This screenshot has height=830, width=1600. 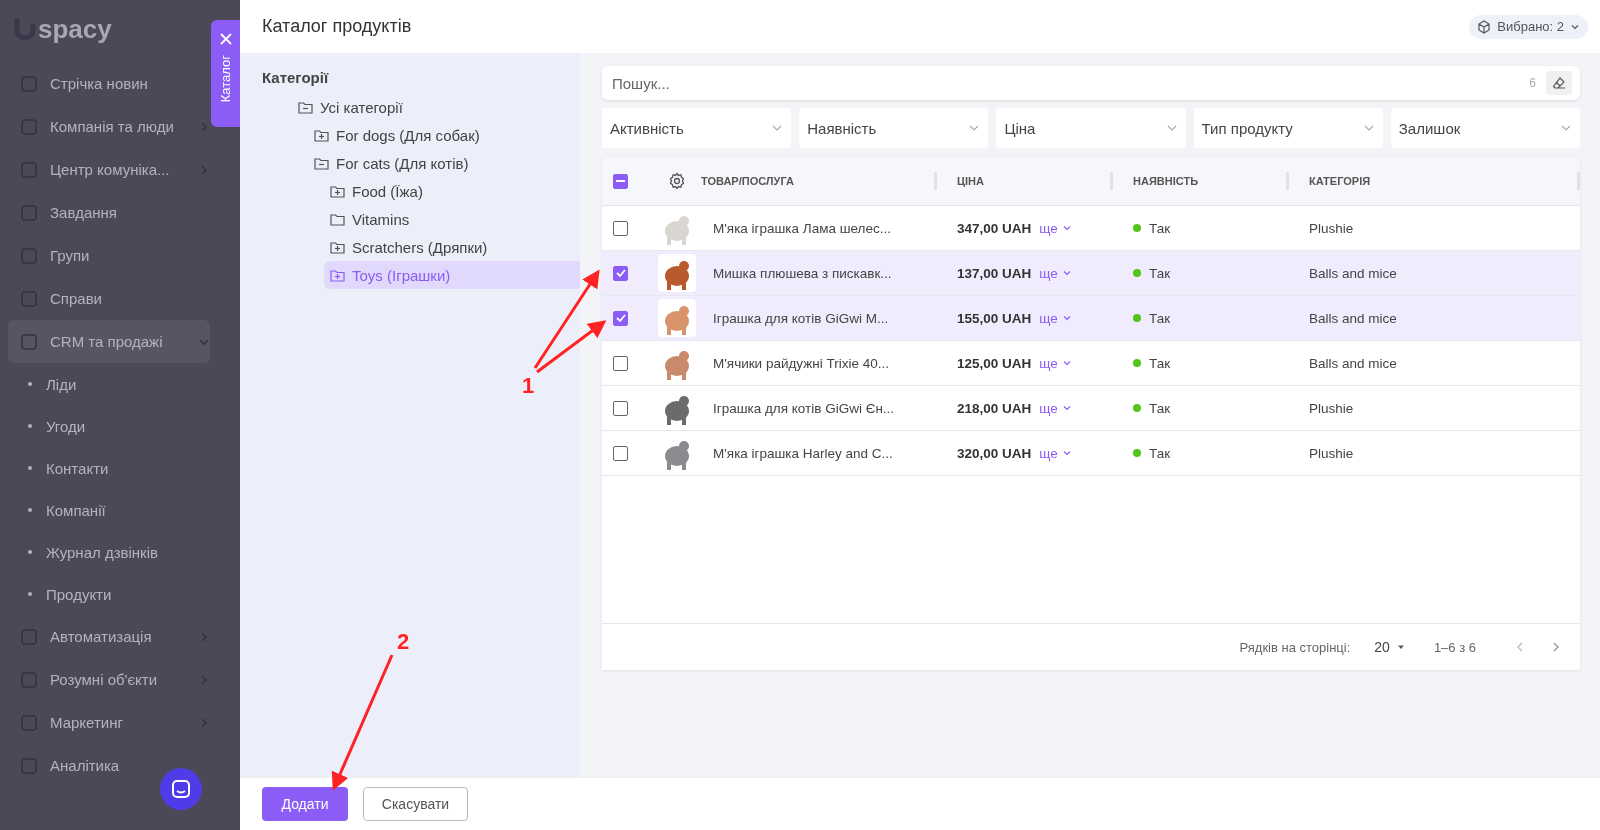 I want to click on add-button: Додати, so click(x=305, y=804).